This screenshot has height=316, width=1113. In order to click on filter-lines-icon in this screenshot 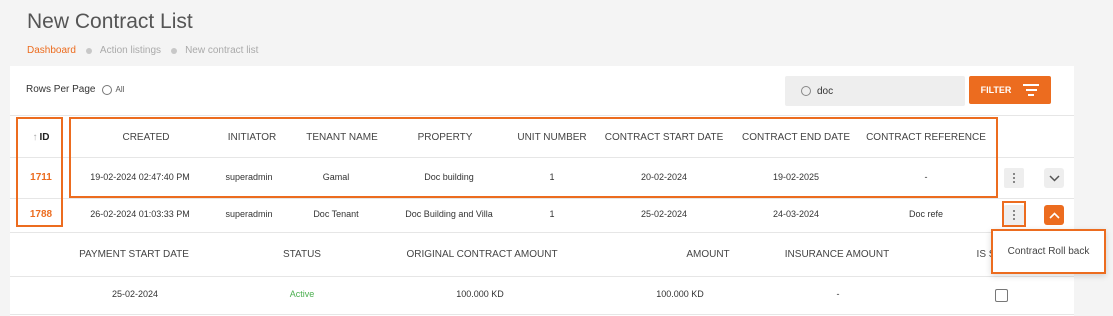, I will do `click(1031, 90)`.